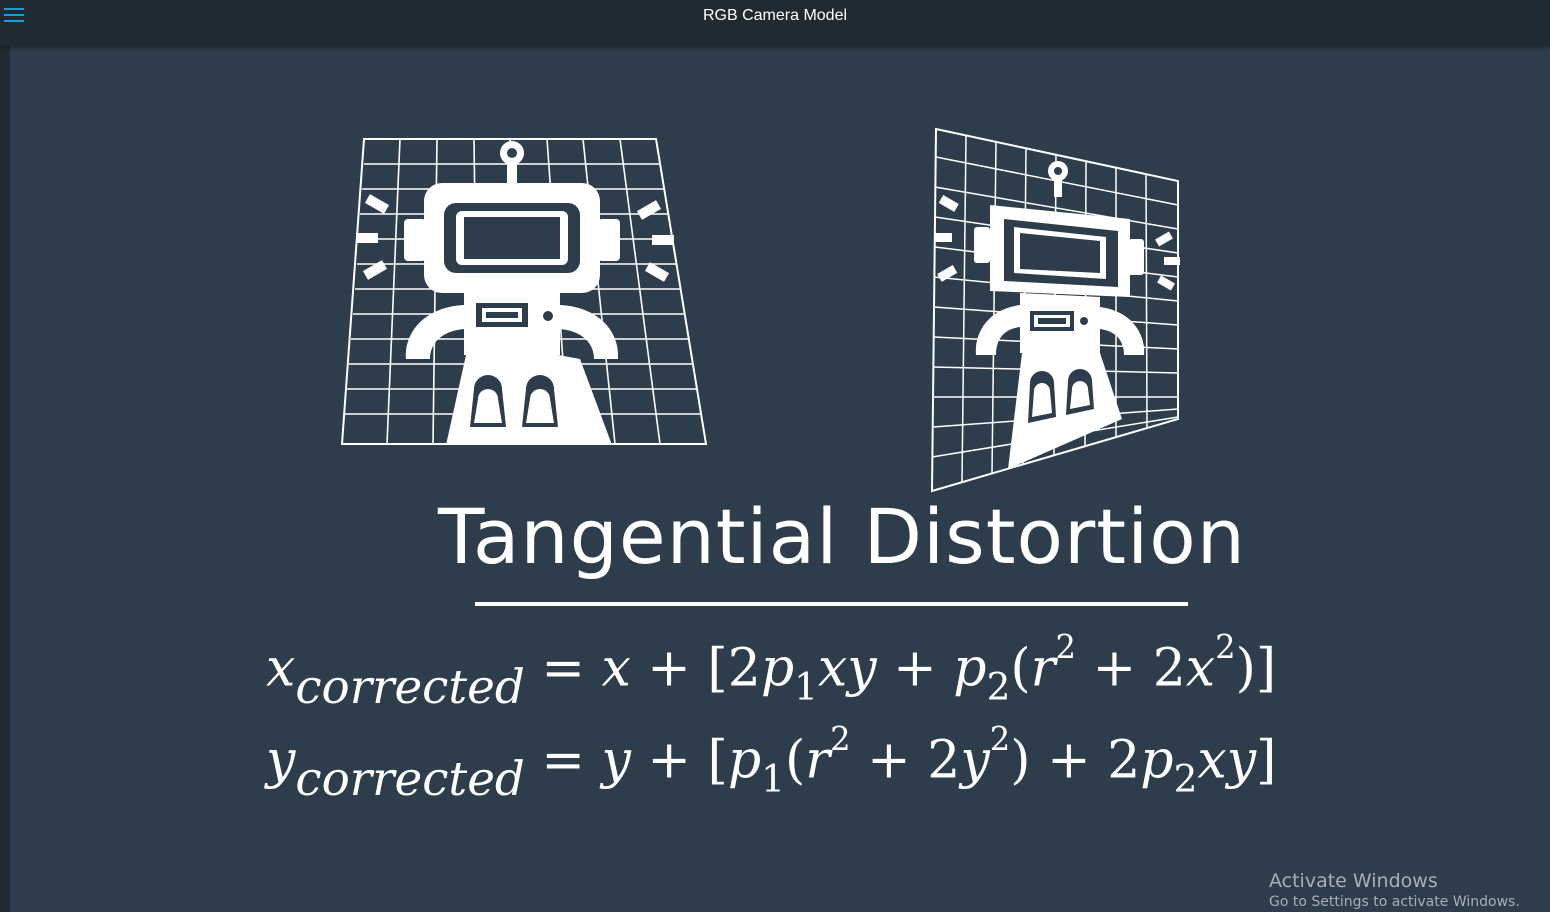 The image size is (1550, 912). What do you see at coordinates (775, 15) in the screenshot?
I see `app-title: RGB Camera Model` at bounding box center [775, 15].